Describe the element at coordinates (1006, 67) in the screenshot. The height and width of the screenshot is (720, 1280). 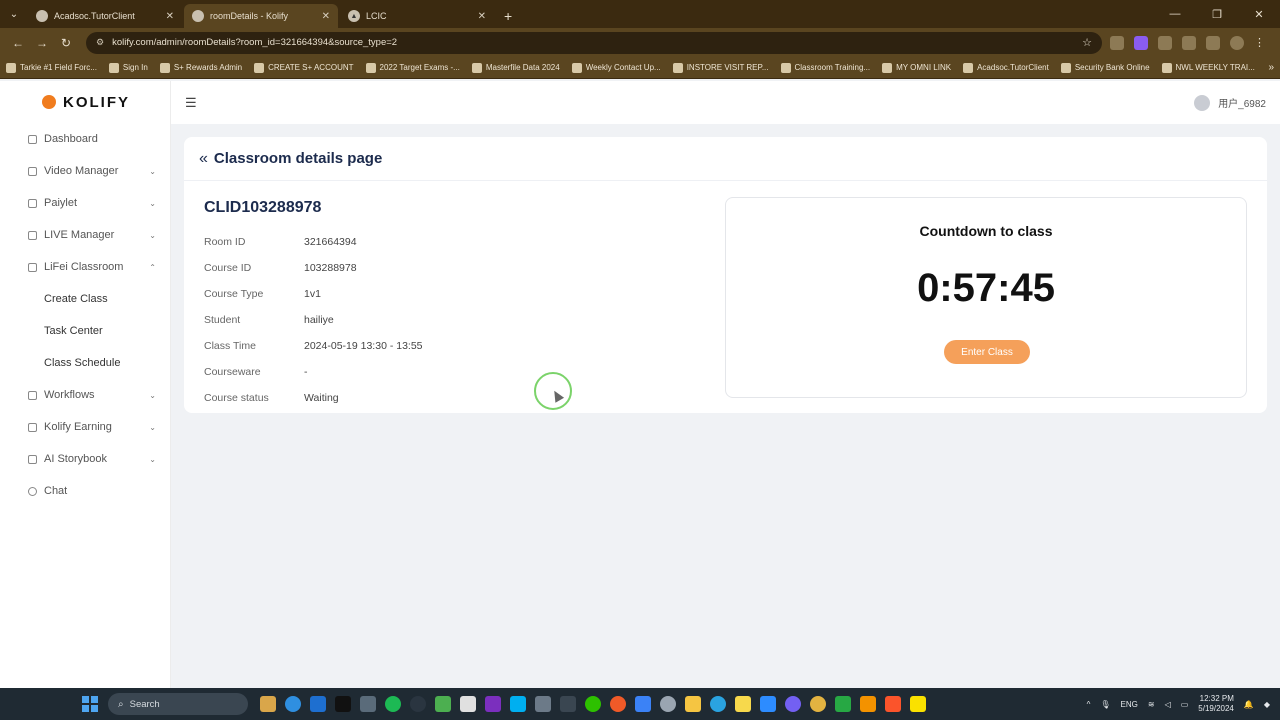
I see `bookmark-item: Acadsoc.TutorClient` at that location.